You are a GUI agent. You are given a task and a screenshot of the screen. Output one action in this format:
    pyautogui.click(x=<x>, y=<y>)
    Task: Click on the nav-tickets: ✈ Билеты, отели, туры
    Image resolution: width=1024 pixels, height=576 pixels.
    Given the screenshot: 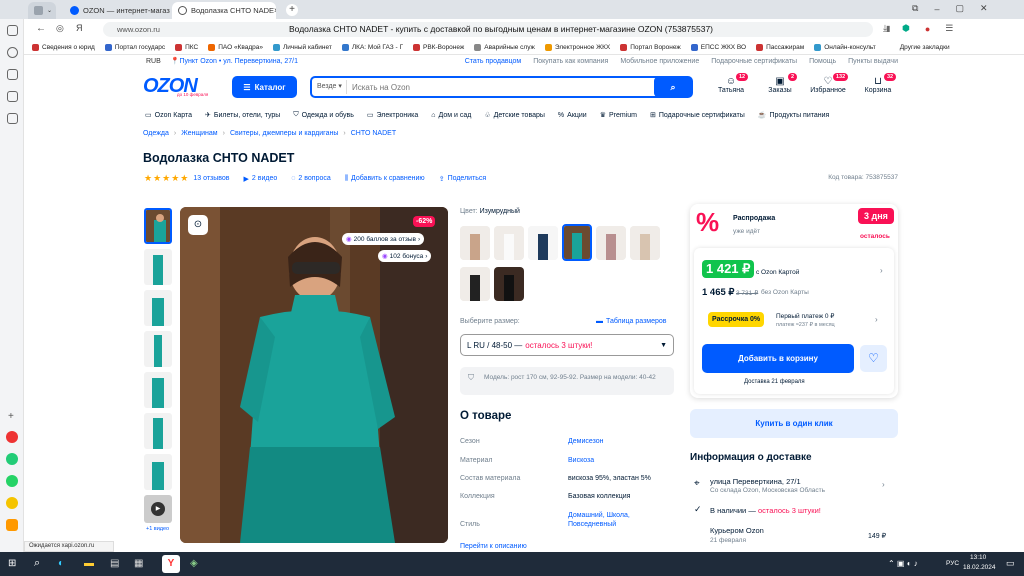 What is the action you would take?
    pyautogui.click(x=242, y=115)
    